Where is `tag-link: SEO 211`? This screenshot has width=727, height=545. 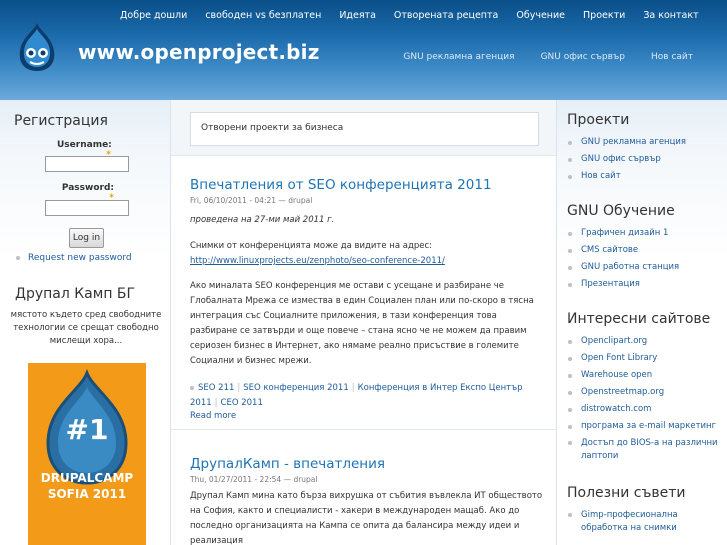 tag-link: SEO 211 is located at coordinates (216, 388).